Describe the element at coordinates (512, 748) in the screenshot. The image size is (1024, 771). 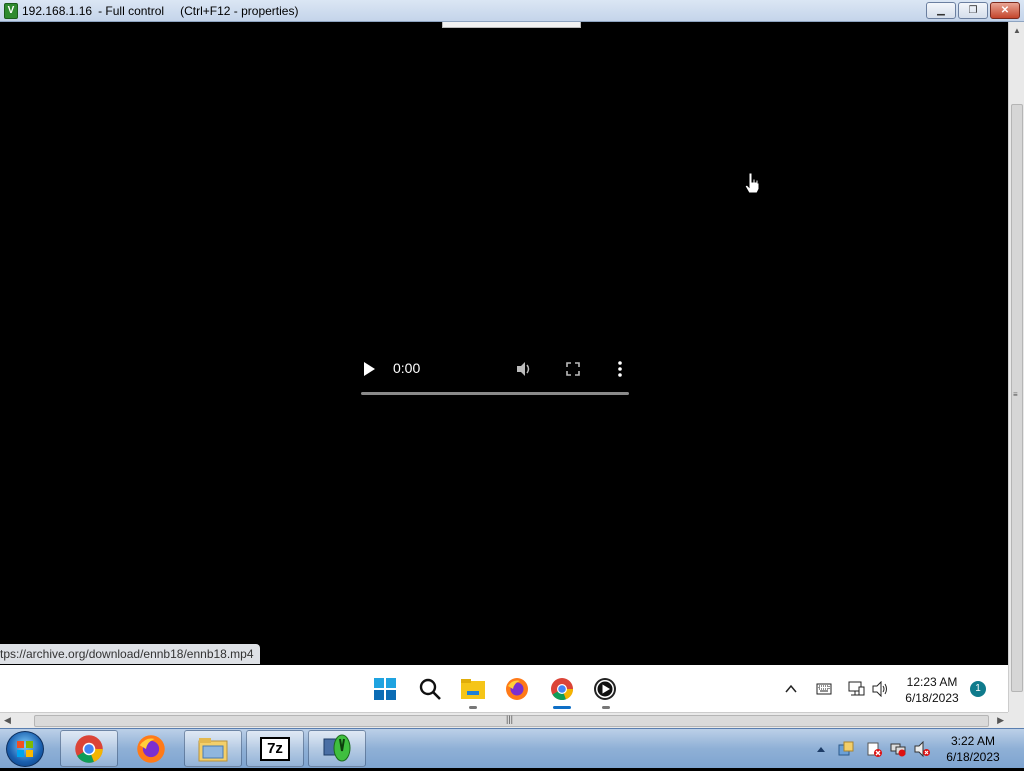
I see `local-taskbar: 7z 3:22 AM 6/18/2023` at that location.